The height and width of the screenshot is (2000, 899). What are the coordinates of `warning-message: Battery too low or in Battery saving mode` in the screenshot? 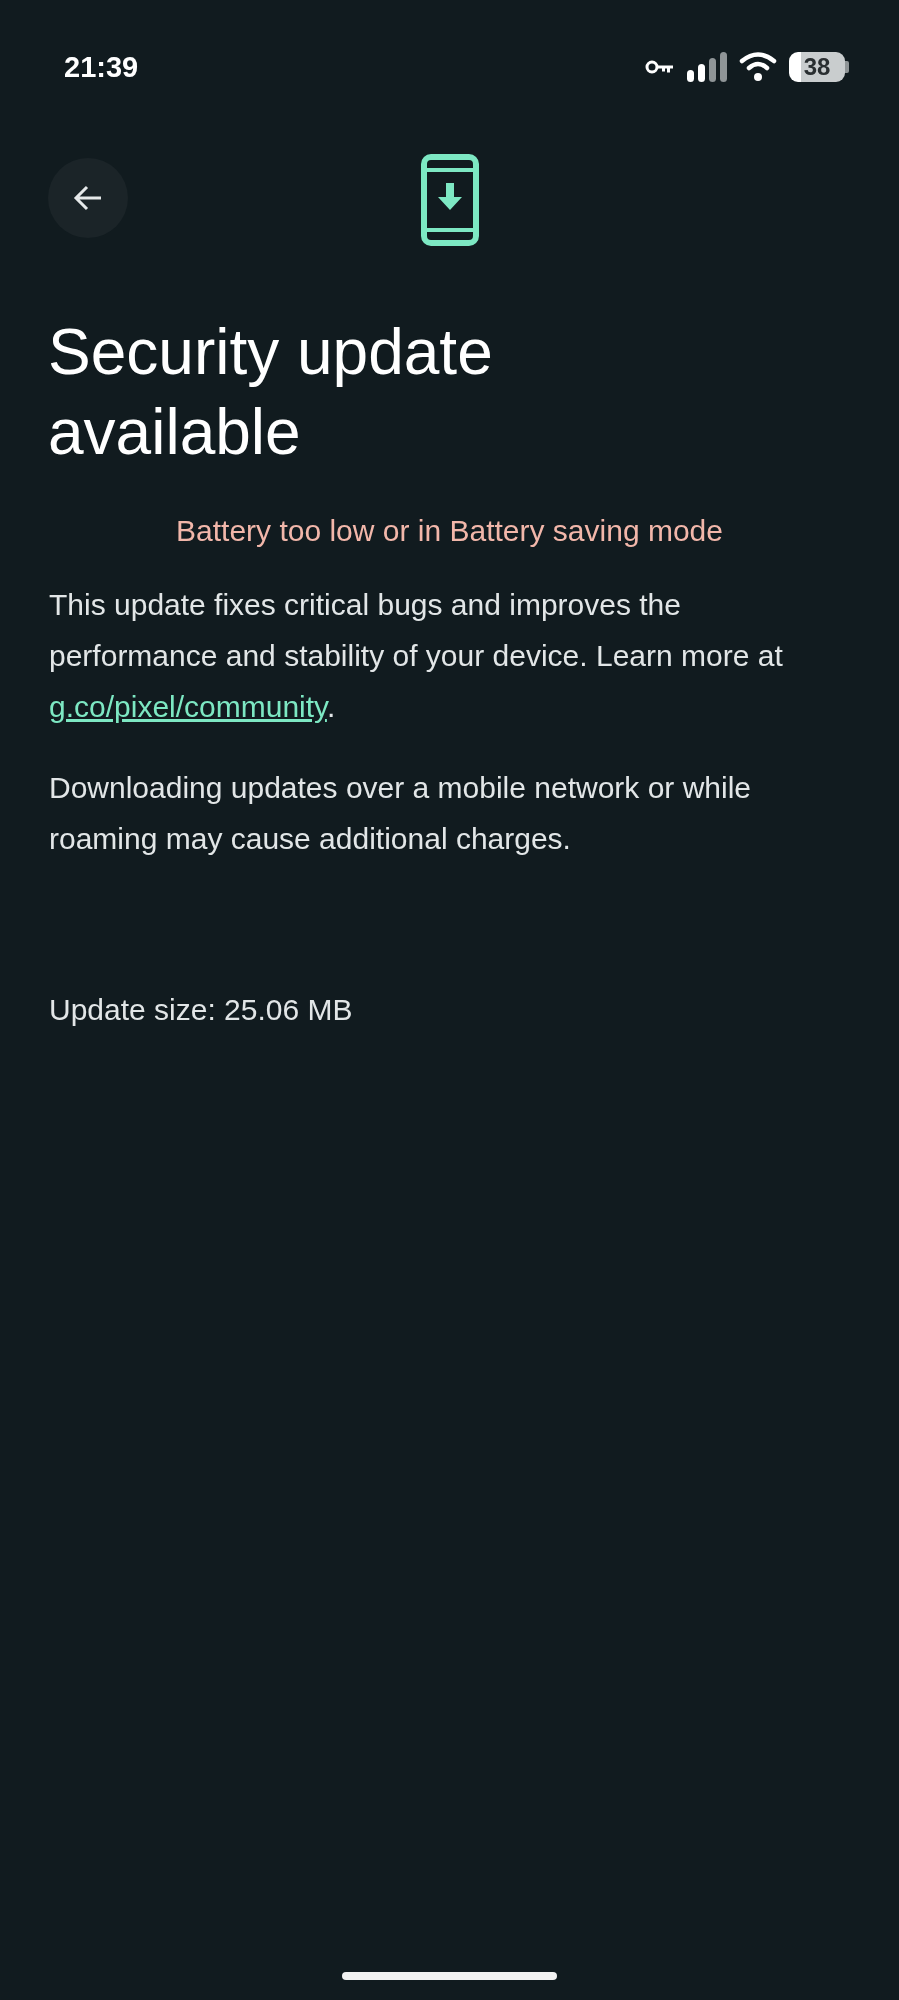 It's located at (449, 530).